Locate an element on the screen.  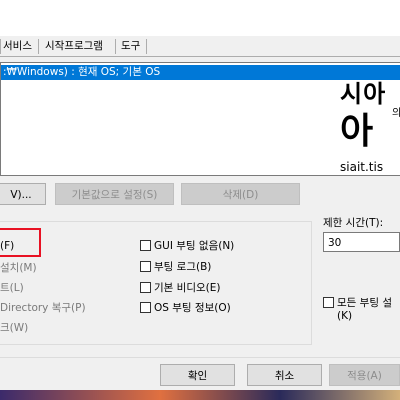
base-video-checkbox is located at coordinates (145, 287).